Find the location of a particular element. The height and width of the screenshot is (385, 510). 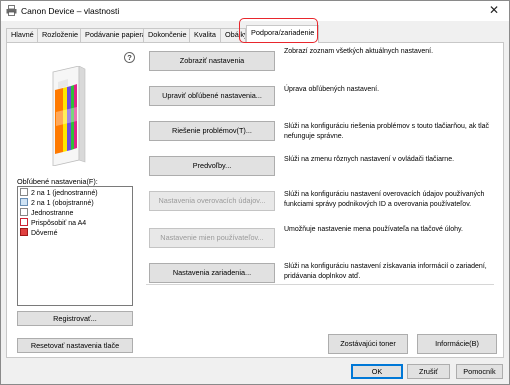

cancel-button: Zrušiť is located at coordinates (428, 371).